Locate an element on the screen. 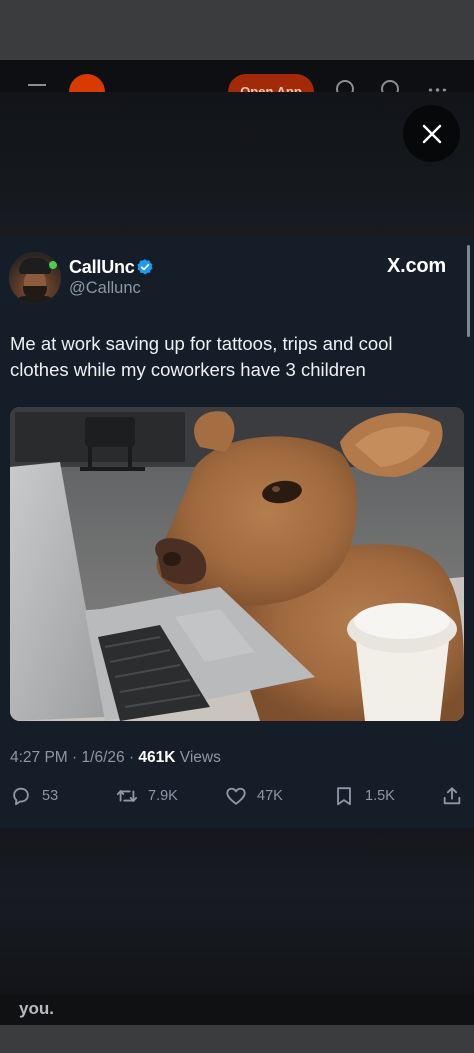 This screenshot has height=1053, width=474. bookmark-button: 1.5K is located at coordinates (364, 796).